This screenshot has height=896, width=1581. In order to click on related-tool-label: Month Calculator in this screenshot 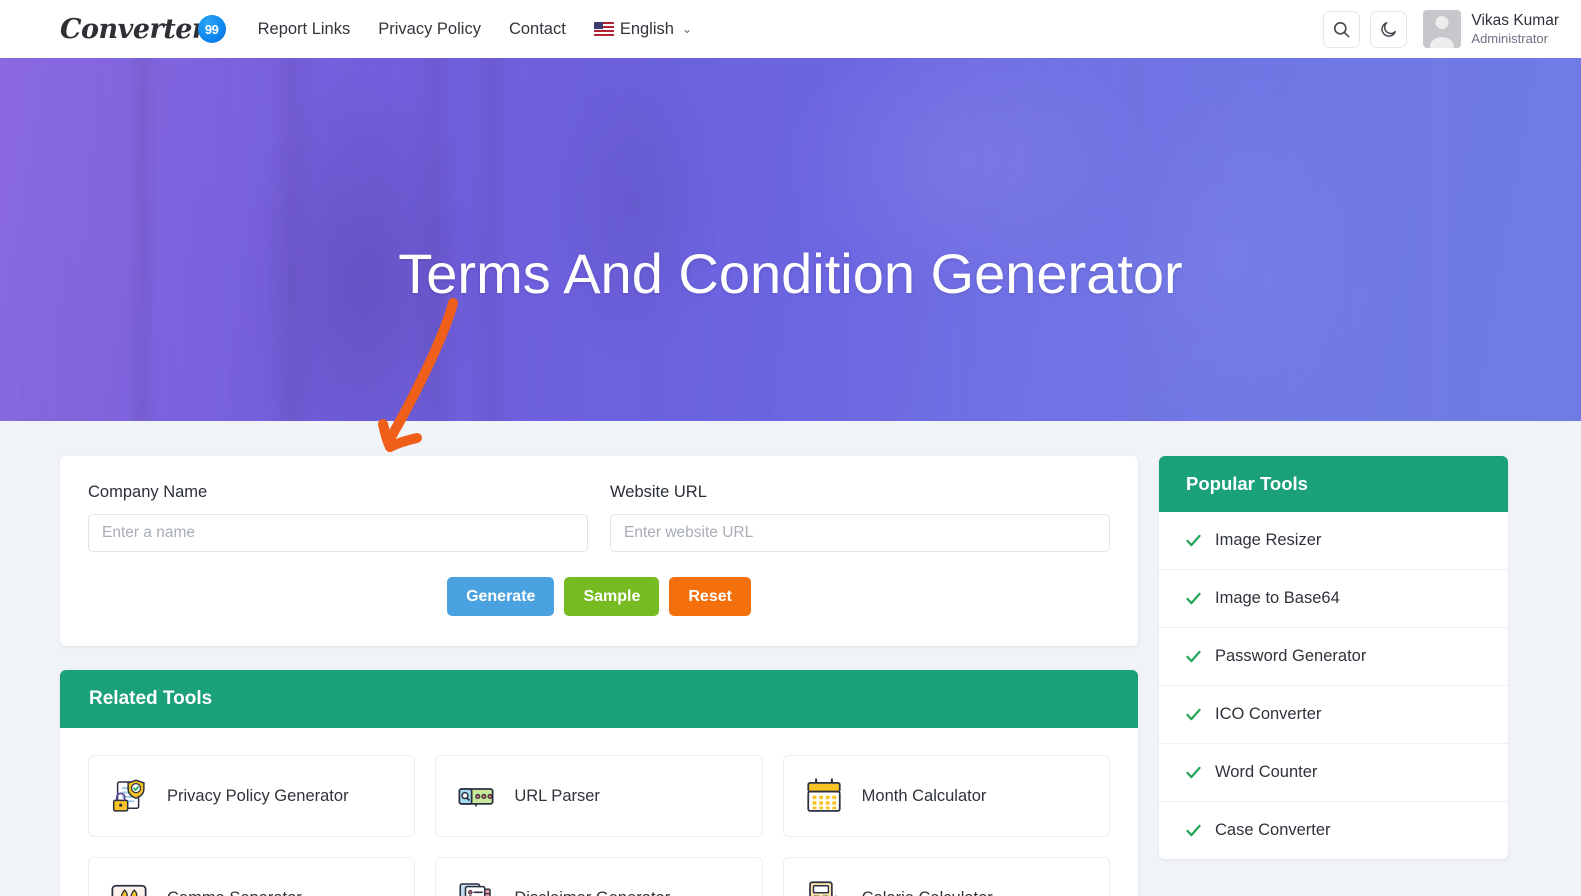, I will do `click(924, 795)`.